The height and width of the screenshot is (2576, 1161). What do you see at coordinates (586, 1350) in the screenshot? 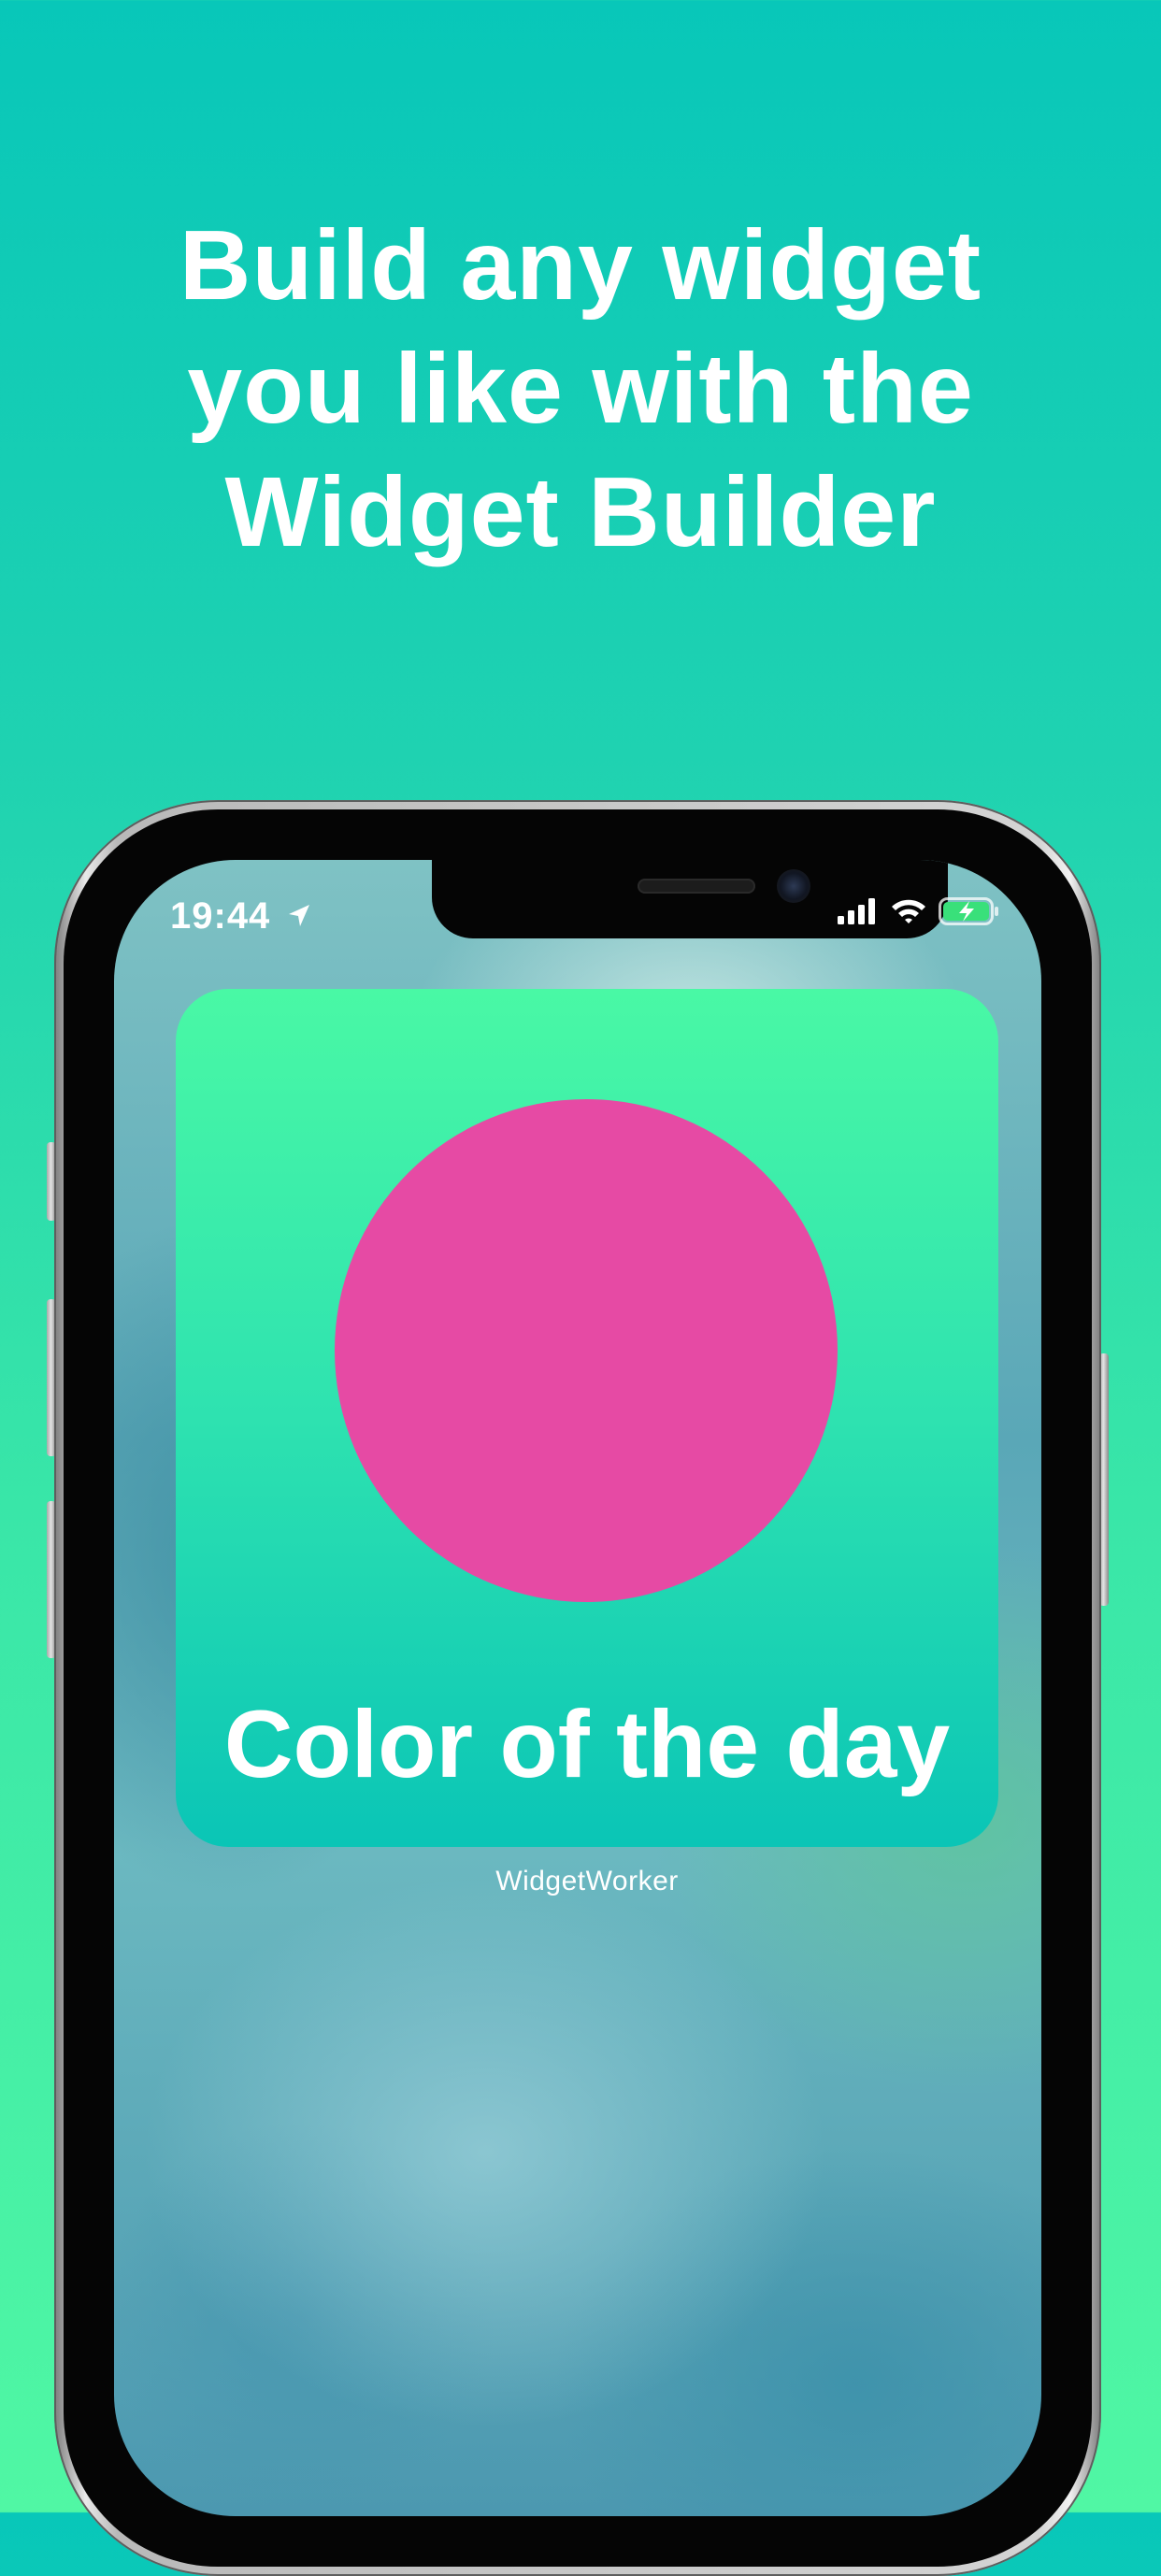
I see `color-swatch-circle` at bounding box center [586, 1350].